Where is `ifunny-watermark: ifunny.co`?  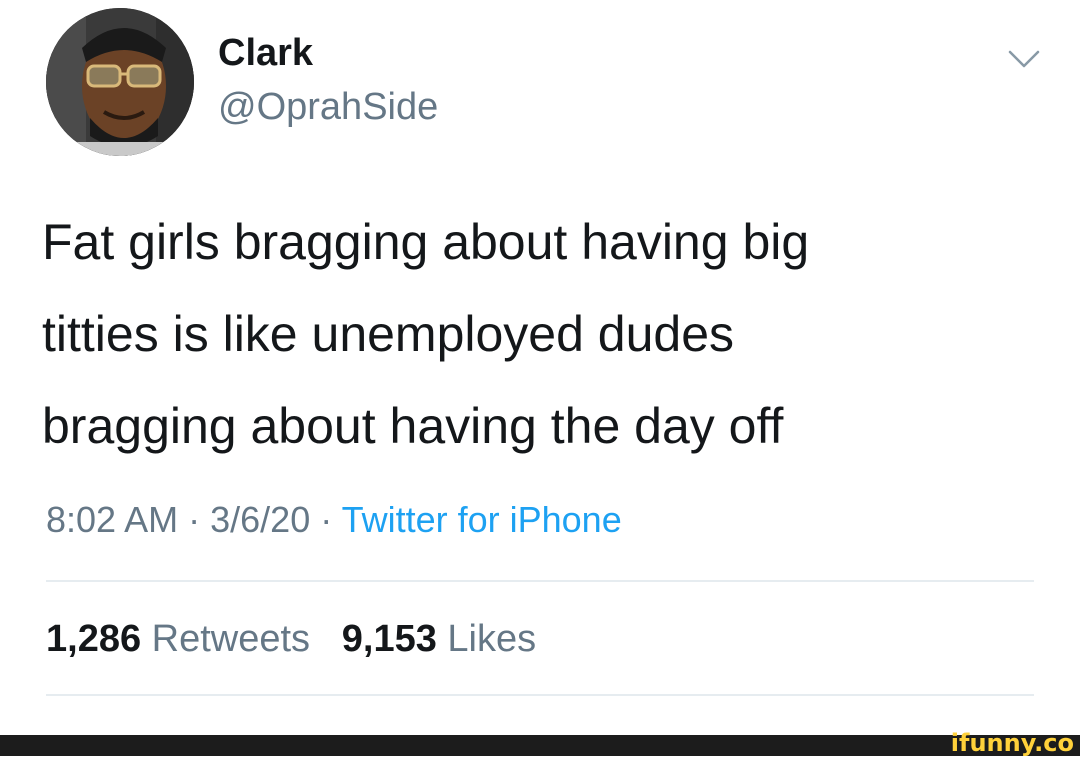
ifunny-watermark: ifunny.co is located at coordinates (1012, 743).